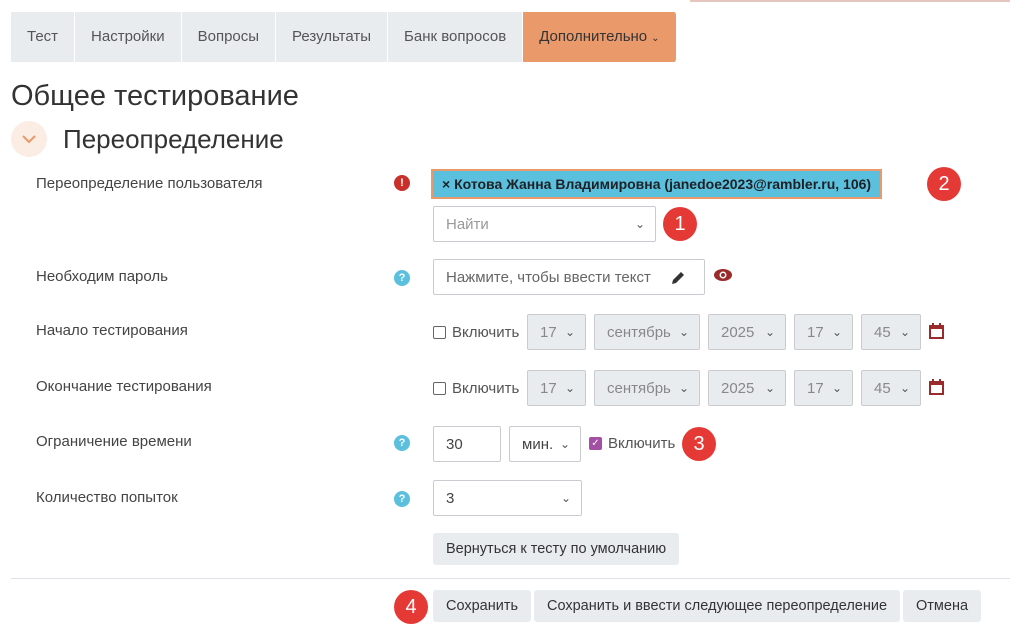 The height and width of the screenshot is (636, 1010). I want to click on end-enable-checkbox: Включить, so click(476, 388).